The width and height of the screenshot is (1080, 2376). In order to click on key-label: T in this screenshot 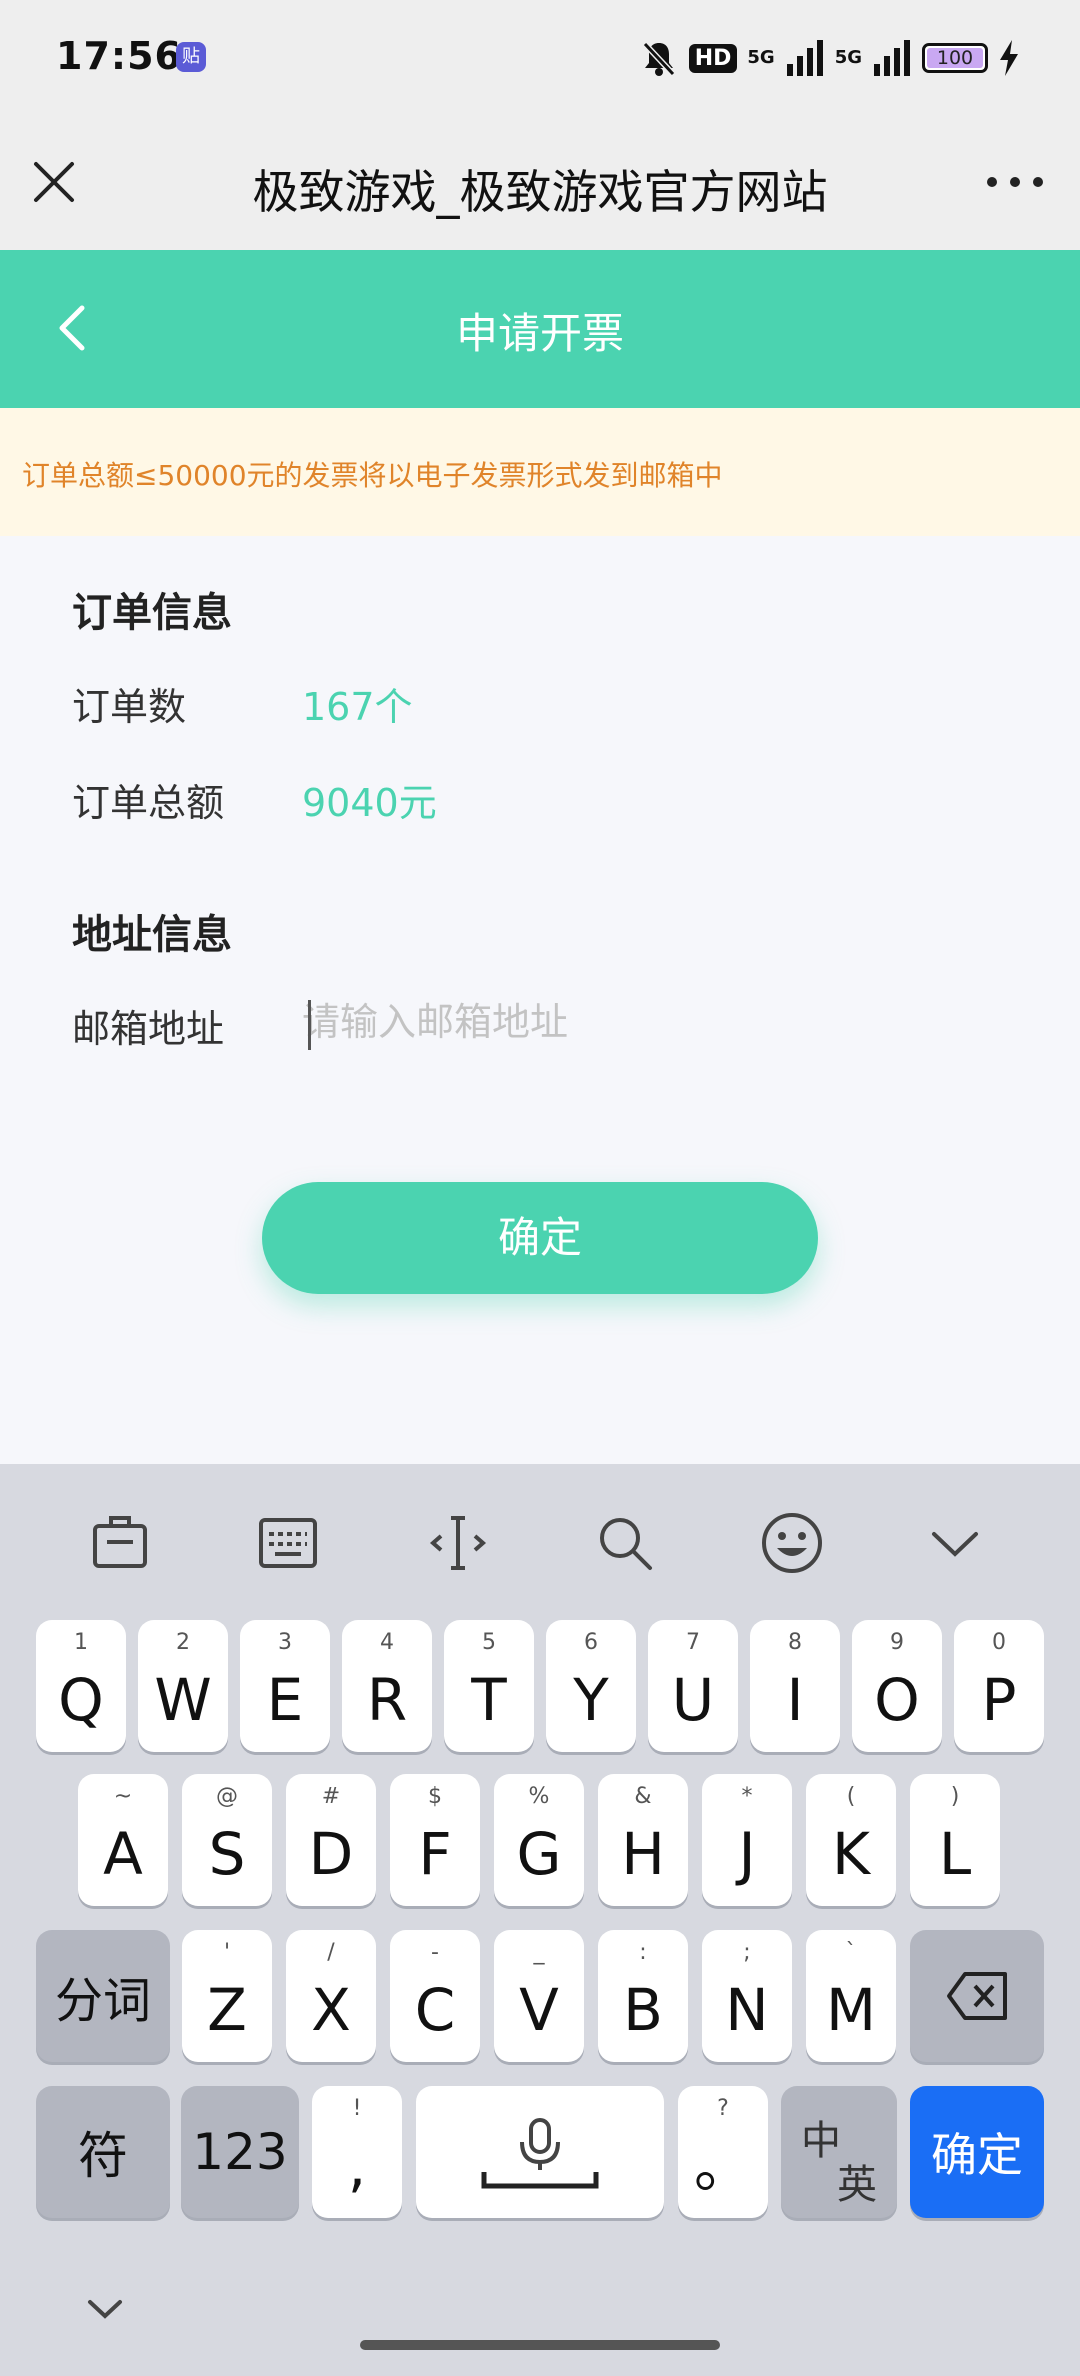, I will do `click(489, 1700)`.